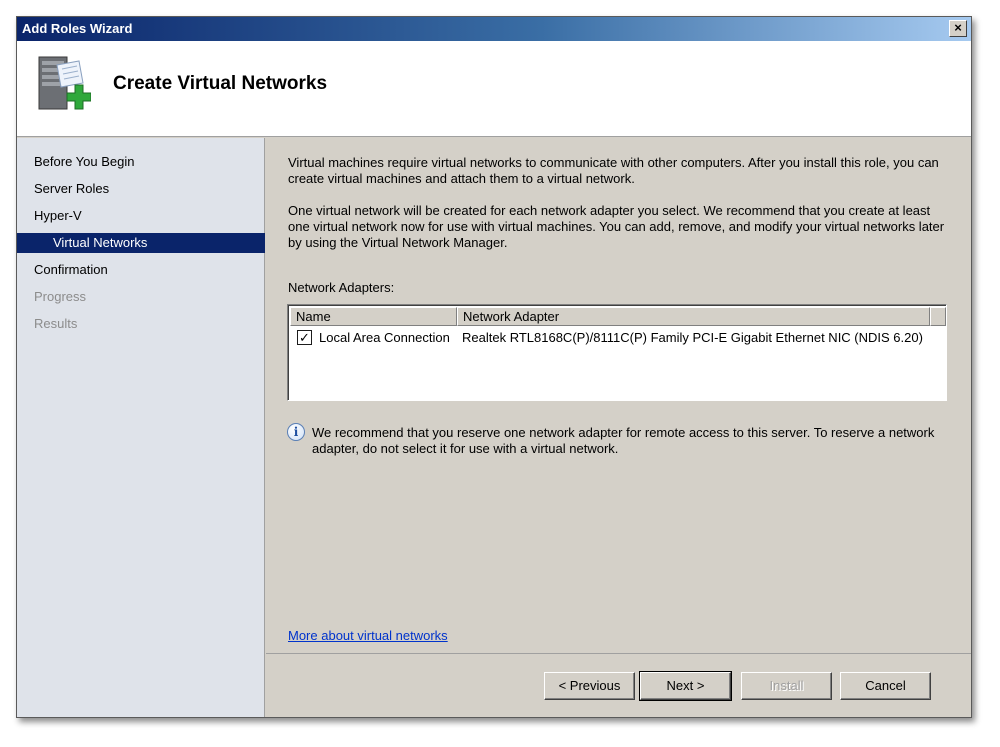 This screenshot has height=747, width=1000. I want to click on next-button: Next >, so click(685, 686).